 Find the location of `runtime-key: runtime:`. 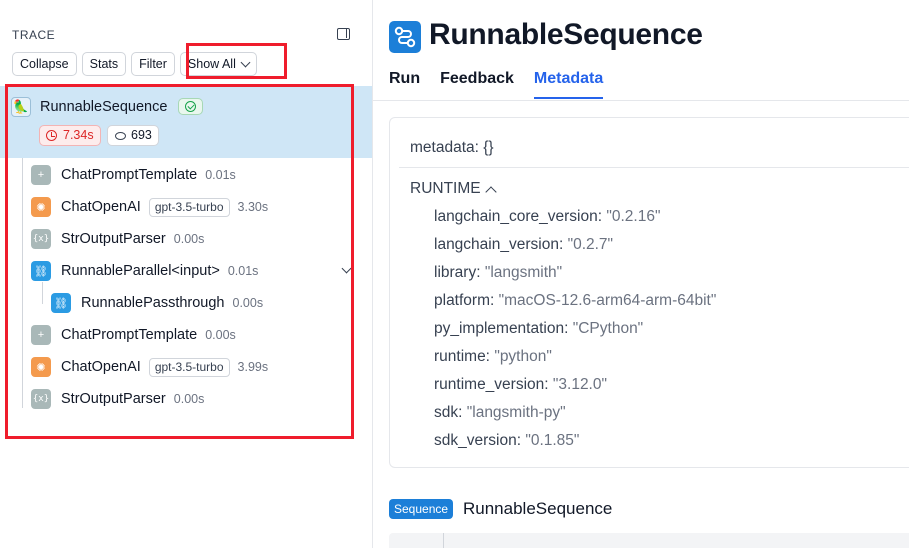

runtime-key: runtime: is located at coordinates (462, 356).